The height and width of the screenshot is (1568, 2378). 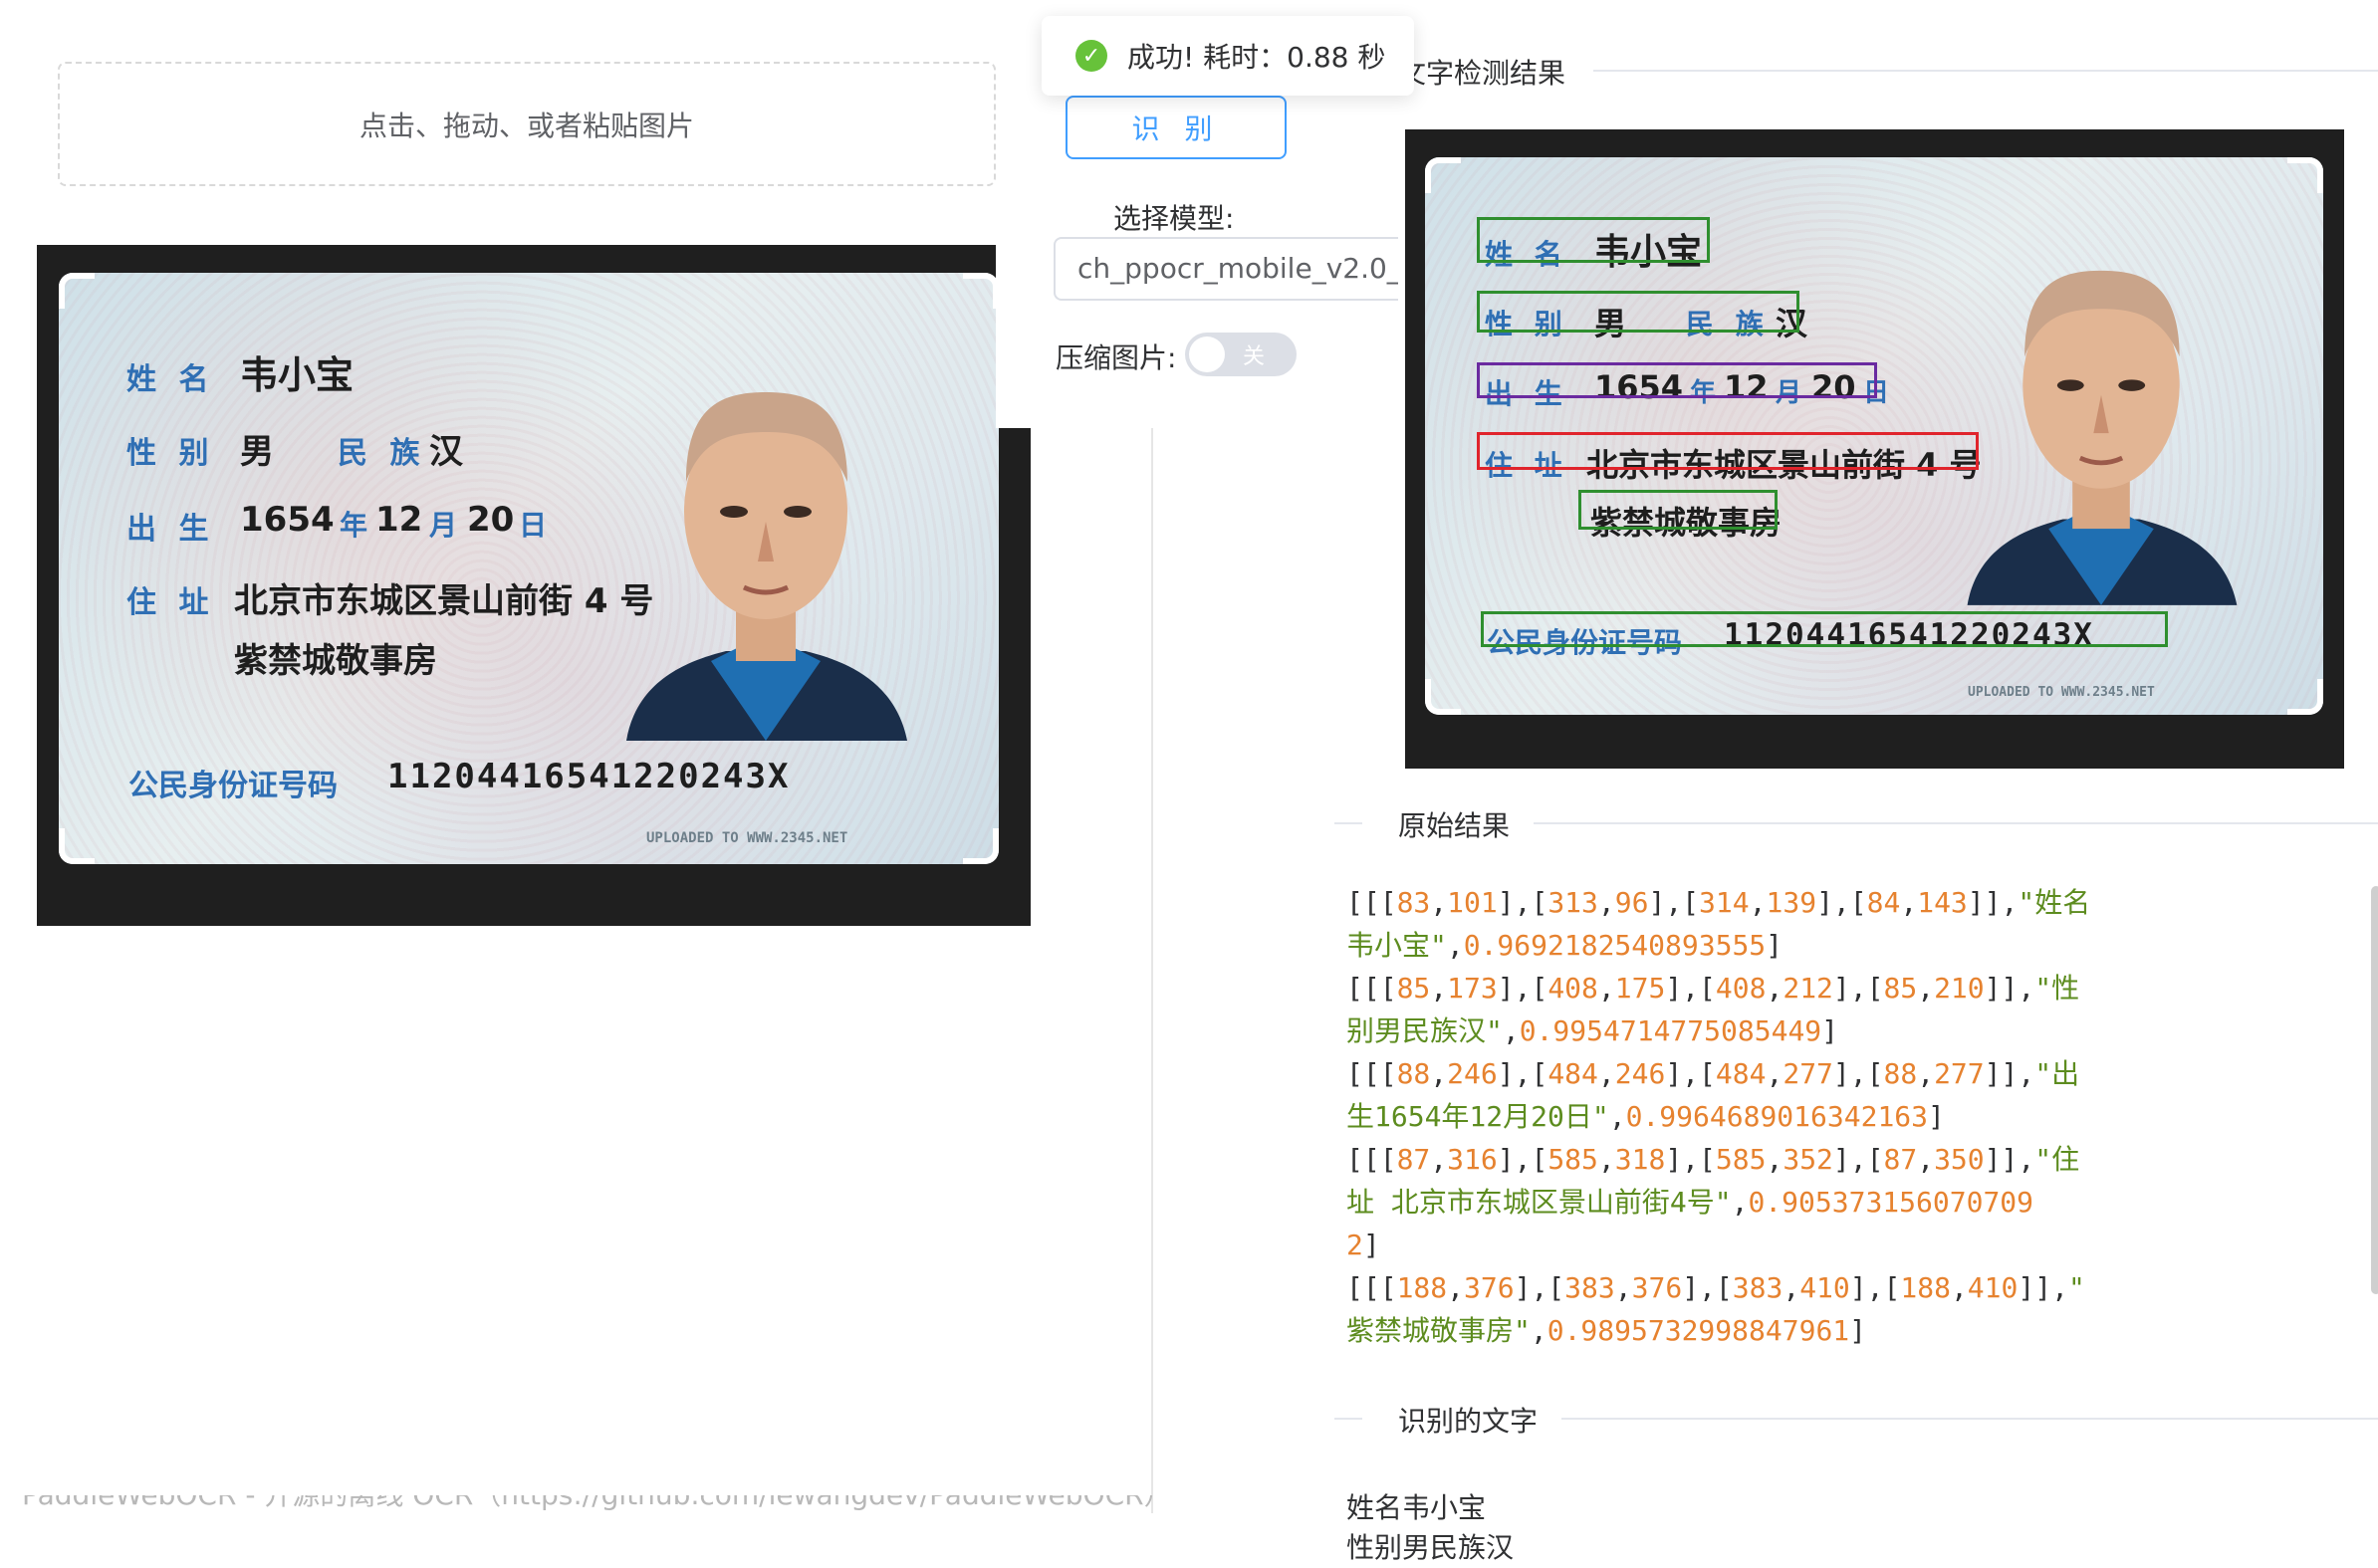 I want to click on id-number-value: 11204416541220243X, so click(x=589, y=776).